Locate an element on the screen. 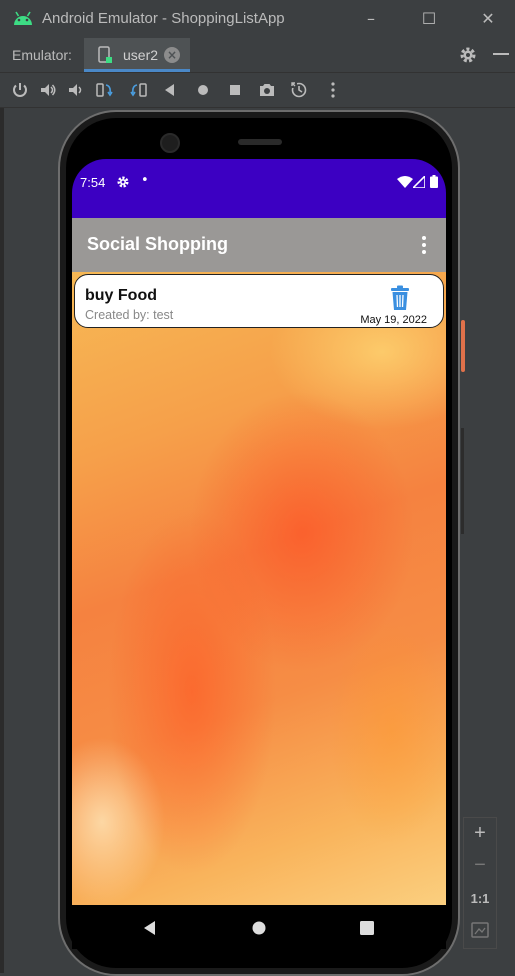 Image resolution: width=515 pixels, height=976 pixels. settings-gear-icon is located at coordinates (468, 55).